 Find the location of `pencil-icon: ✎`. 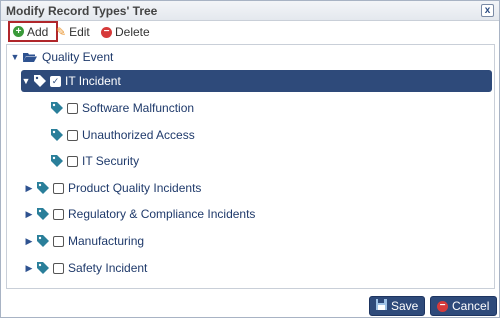

pencil-icon: ✎ is located at coordinates (61, 32).